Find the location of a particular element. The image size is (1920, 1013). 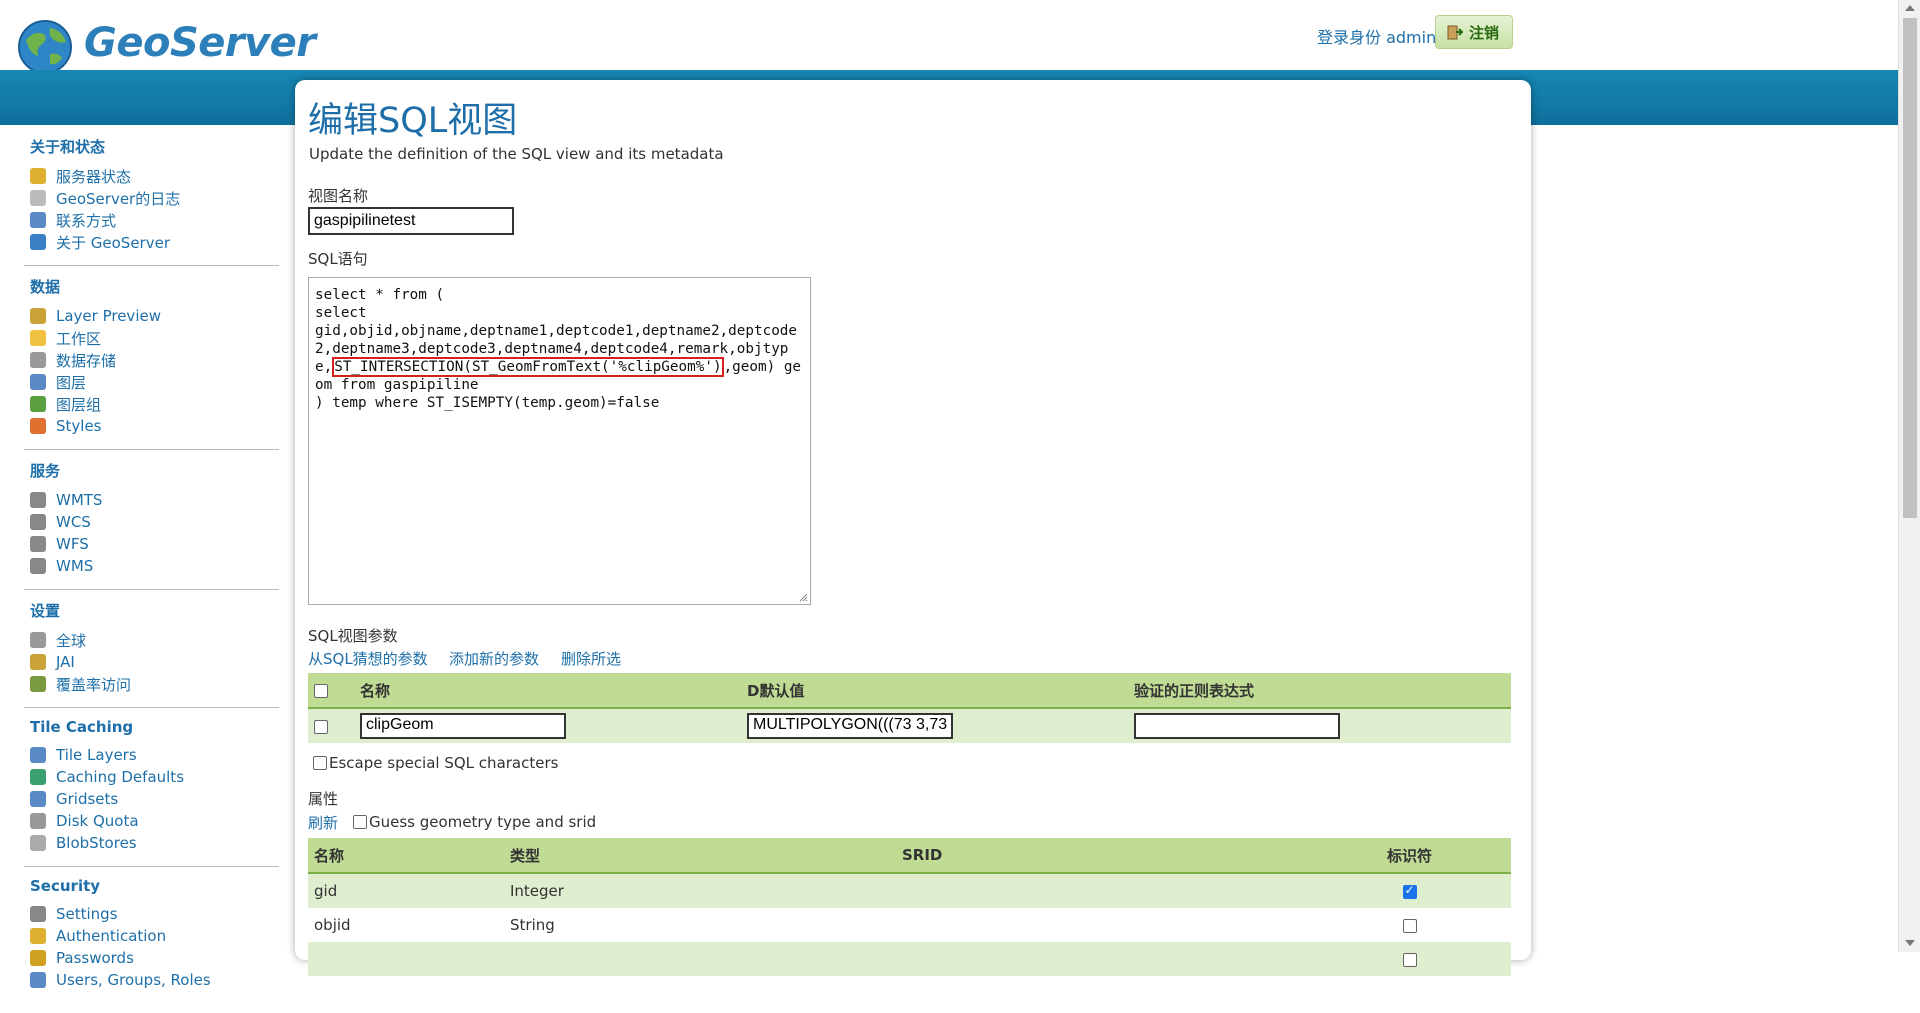

attributes-header-row: 名称 类型 SRID 标识符 is located at coordinates (909, 856).